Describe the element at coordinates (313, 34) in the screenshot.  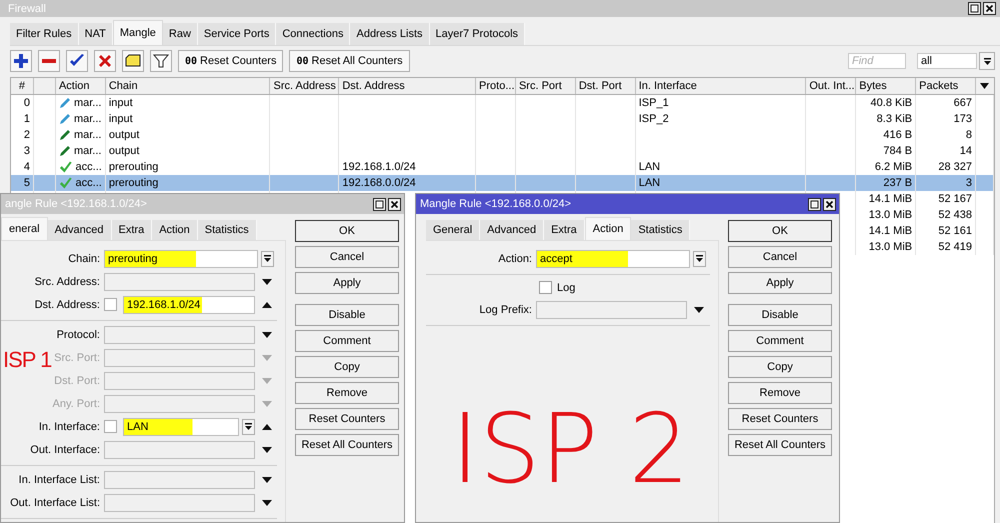
I see `tab: Connections` at that location.